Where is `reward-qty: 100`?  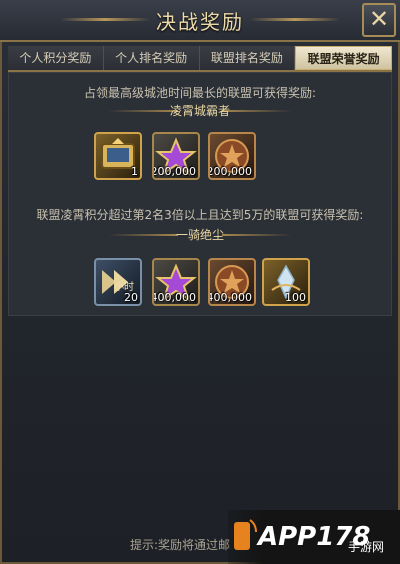
reward-qty: 100 is located at coordinates (295, 297).